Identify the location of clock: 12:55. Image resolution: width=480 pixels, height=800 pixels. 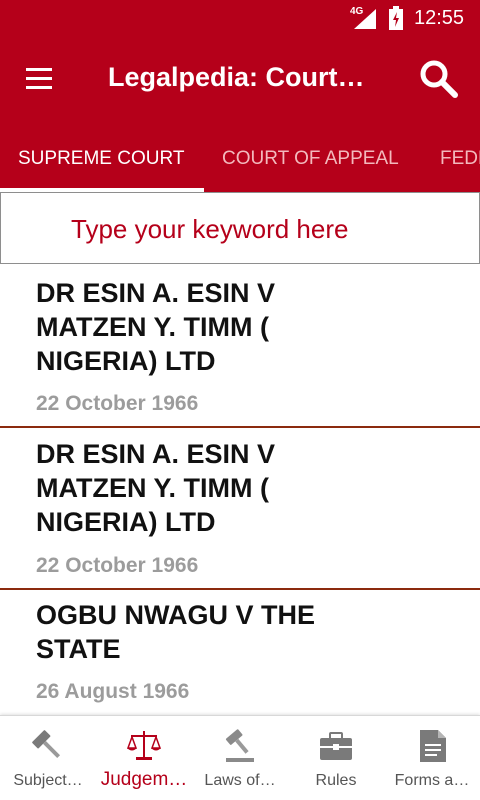
(439, 18).